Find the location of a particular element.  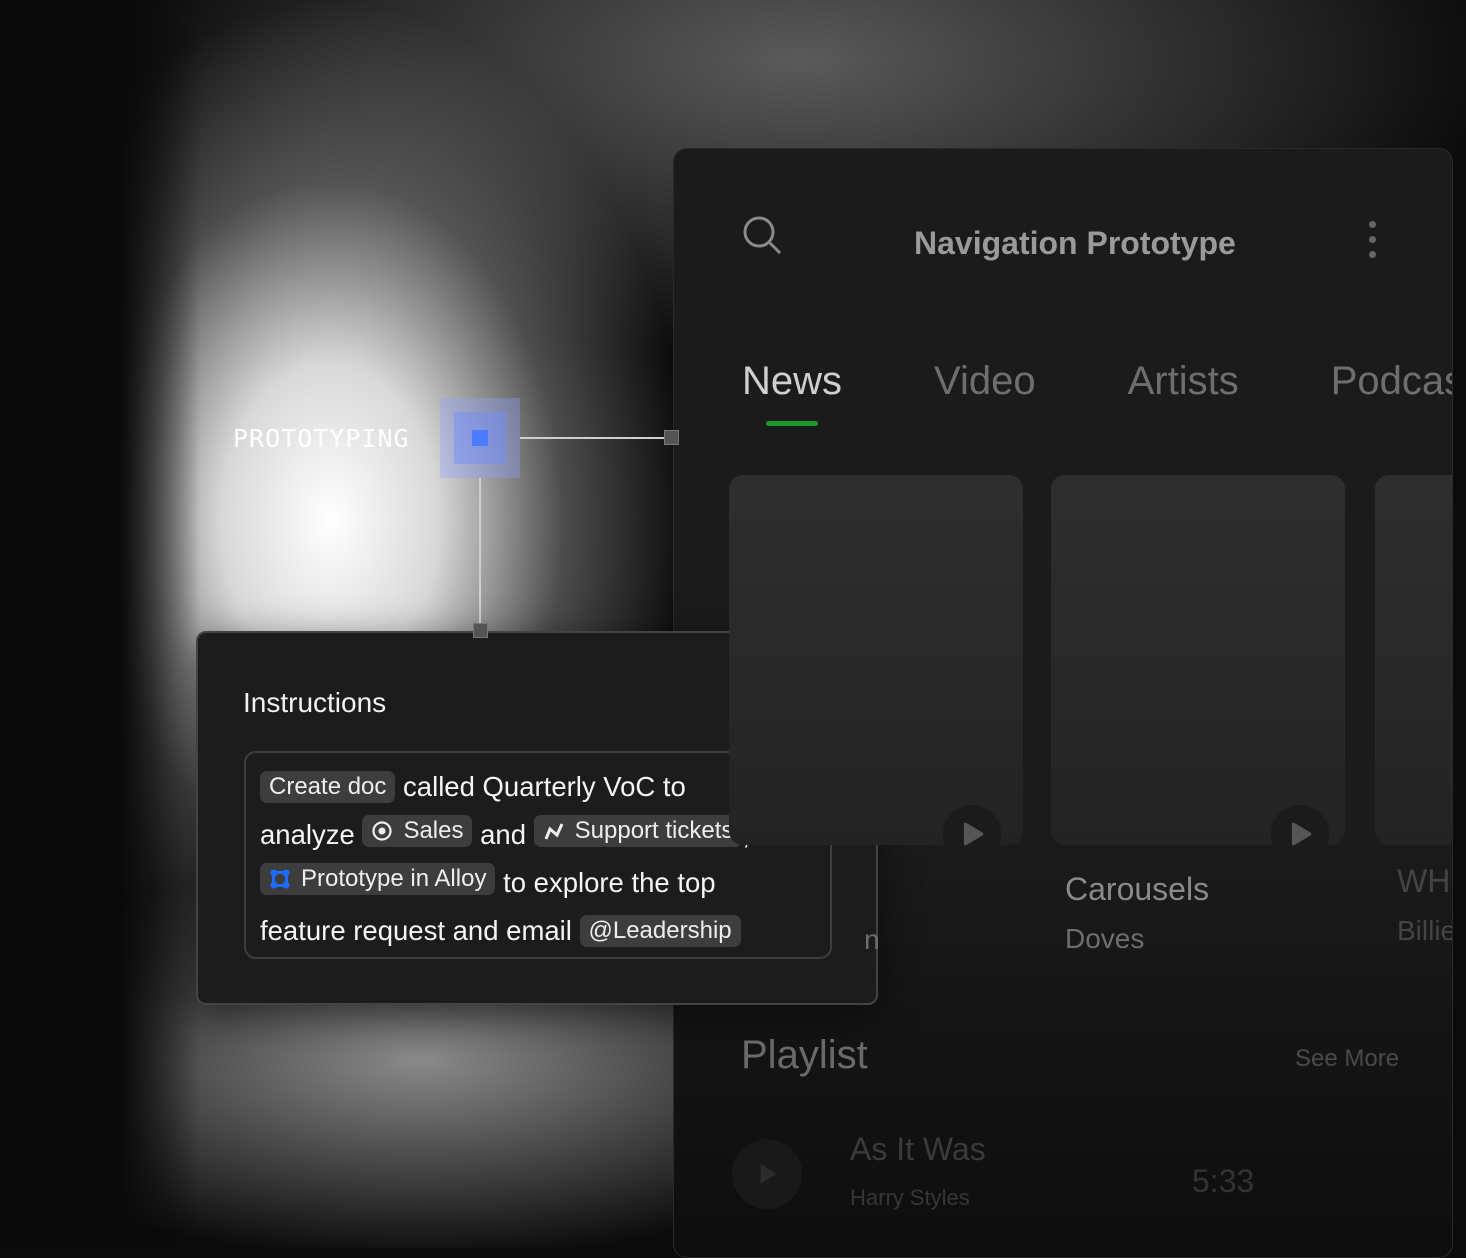

instruction-text: and is located at coordinates (503, 834).